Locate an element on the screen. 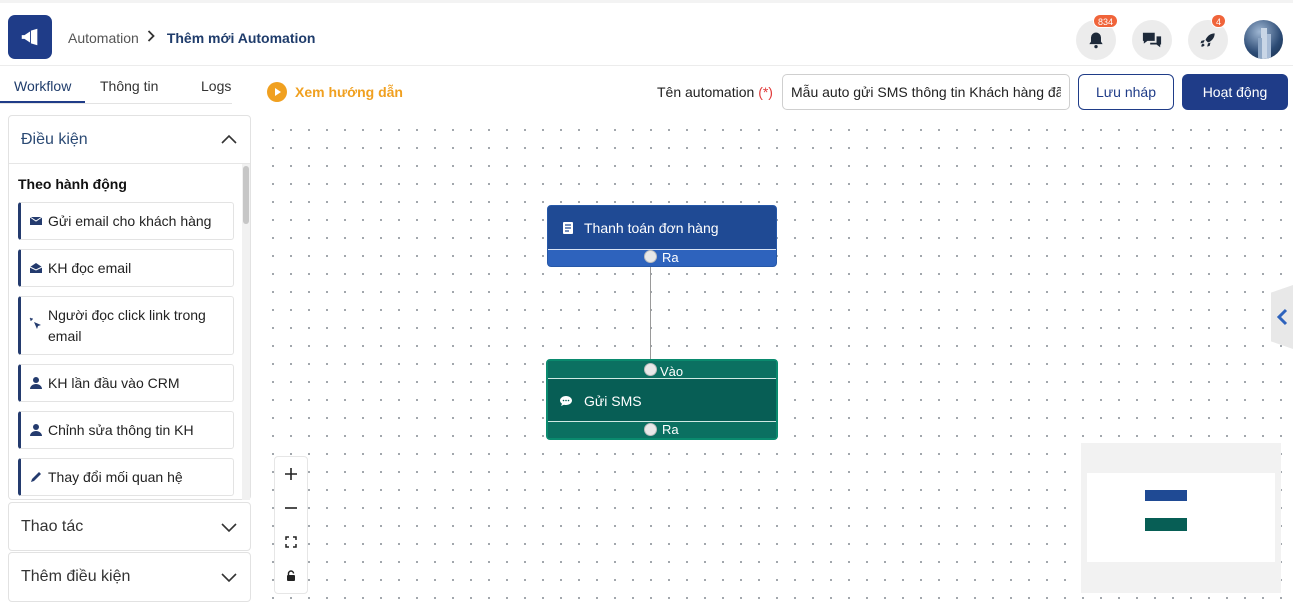 The width and height of the screenshot is (1293, 612). chat-button is located at coordinates (1152, 40).